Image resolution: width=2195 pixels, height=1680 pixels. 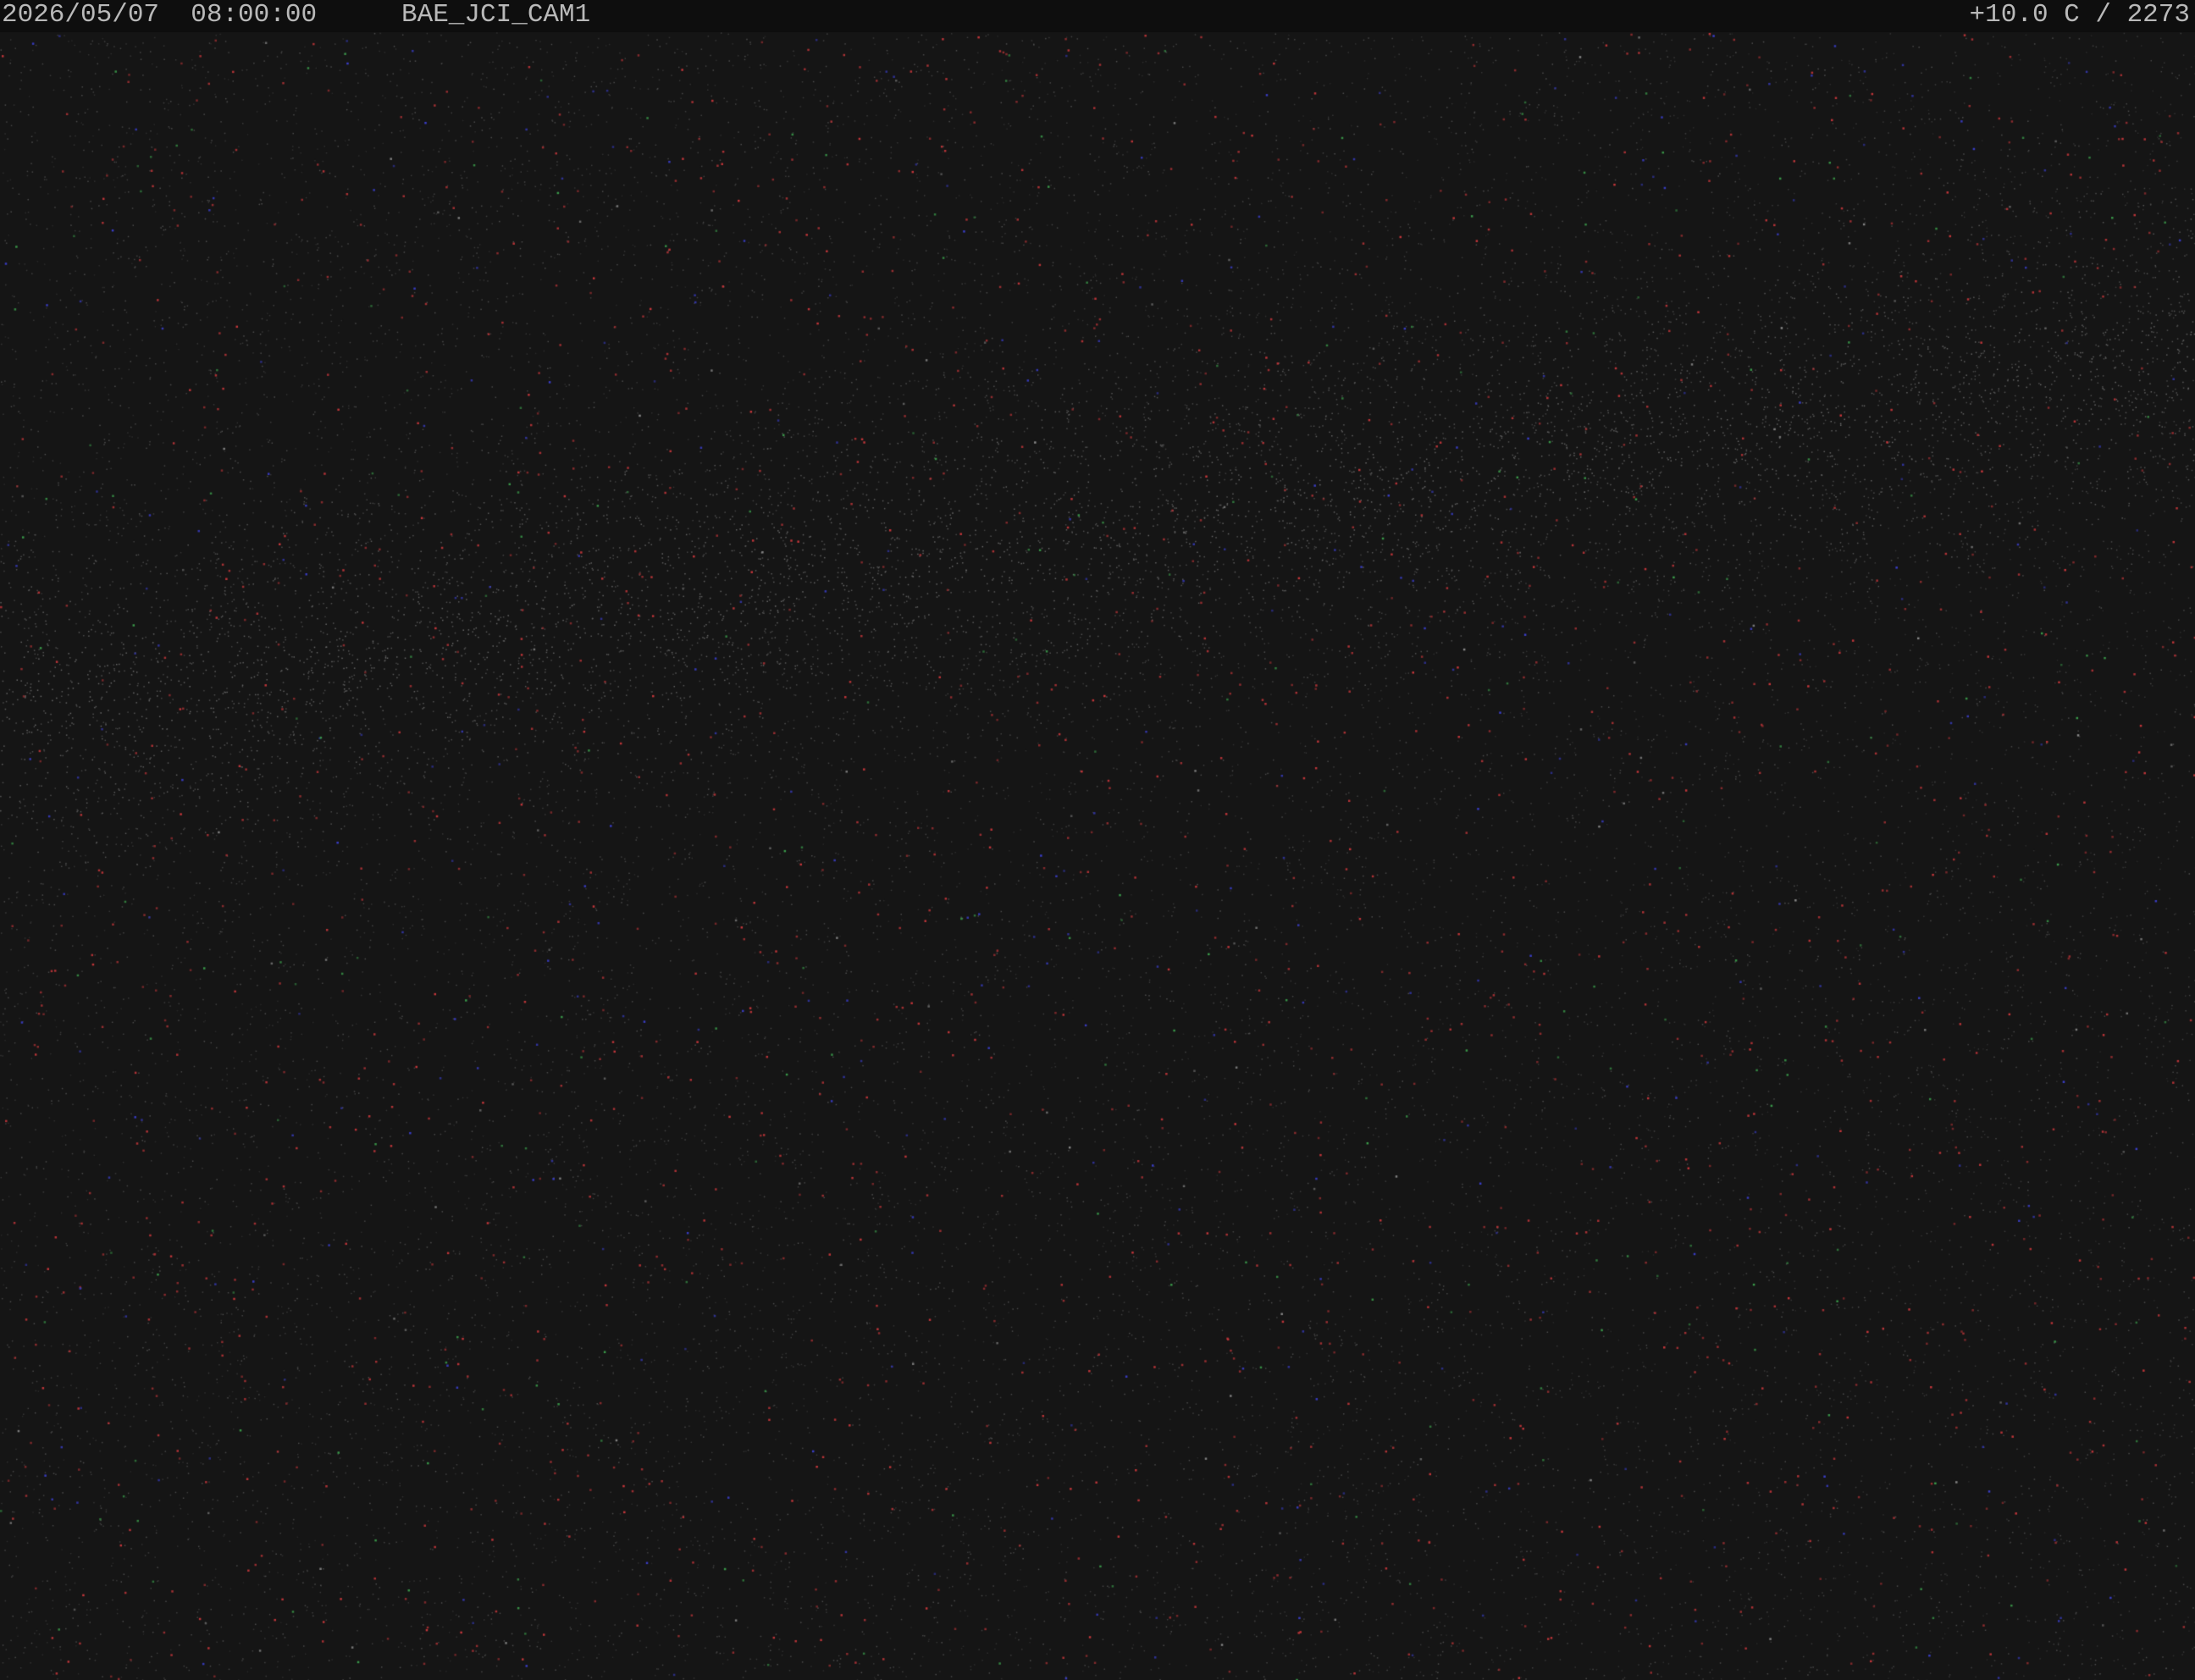 What do you see at coordinates (160, 15) in the screenshot?
I see `timestamp-label: 2026/05/07 08:00:00` at bounding box center [160, 15].